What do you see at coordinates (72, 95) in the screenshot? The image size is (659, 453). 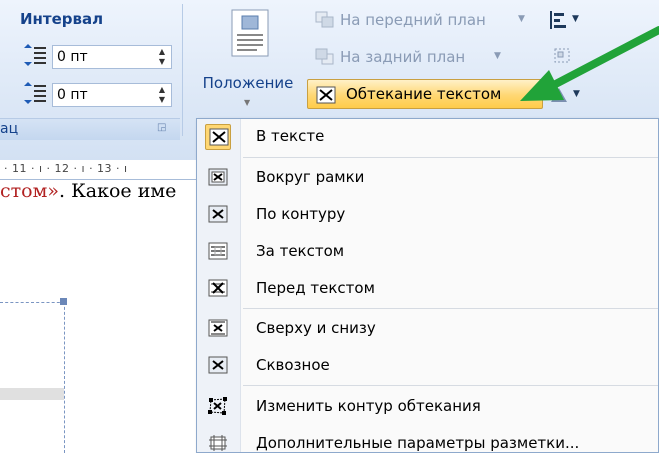 I see `spacing-after-value: 0 пт` at bounding box center [72, 95].